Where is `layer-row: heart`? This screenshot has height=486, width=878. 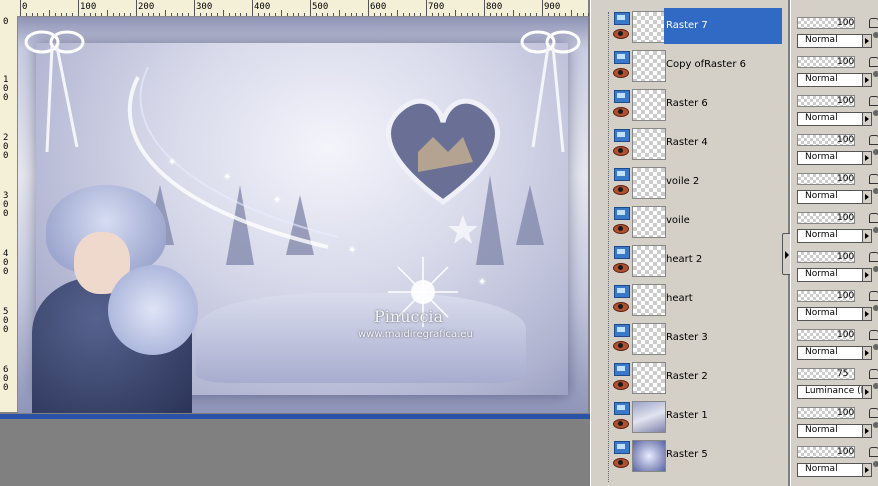 layer-row: heart is located at coordinates (693, 300).